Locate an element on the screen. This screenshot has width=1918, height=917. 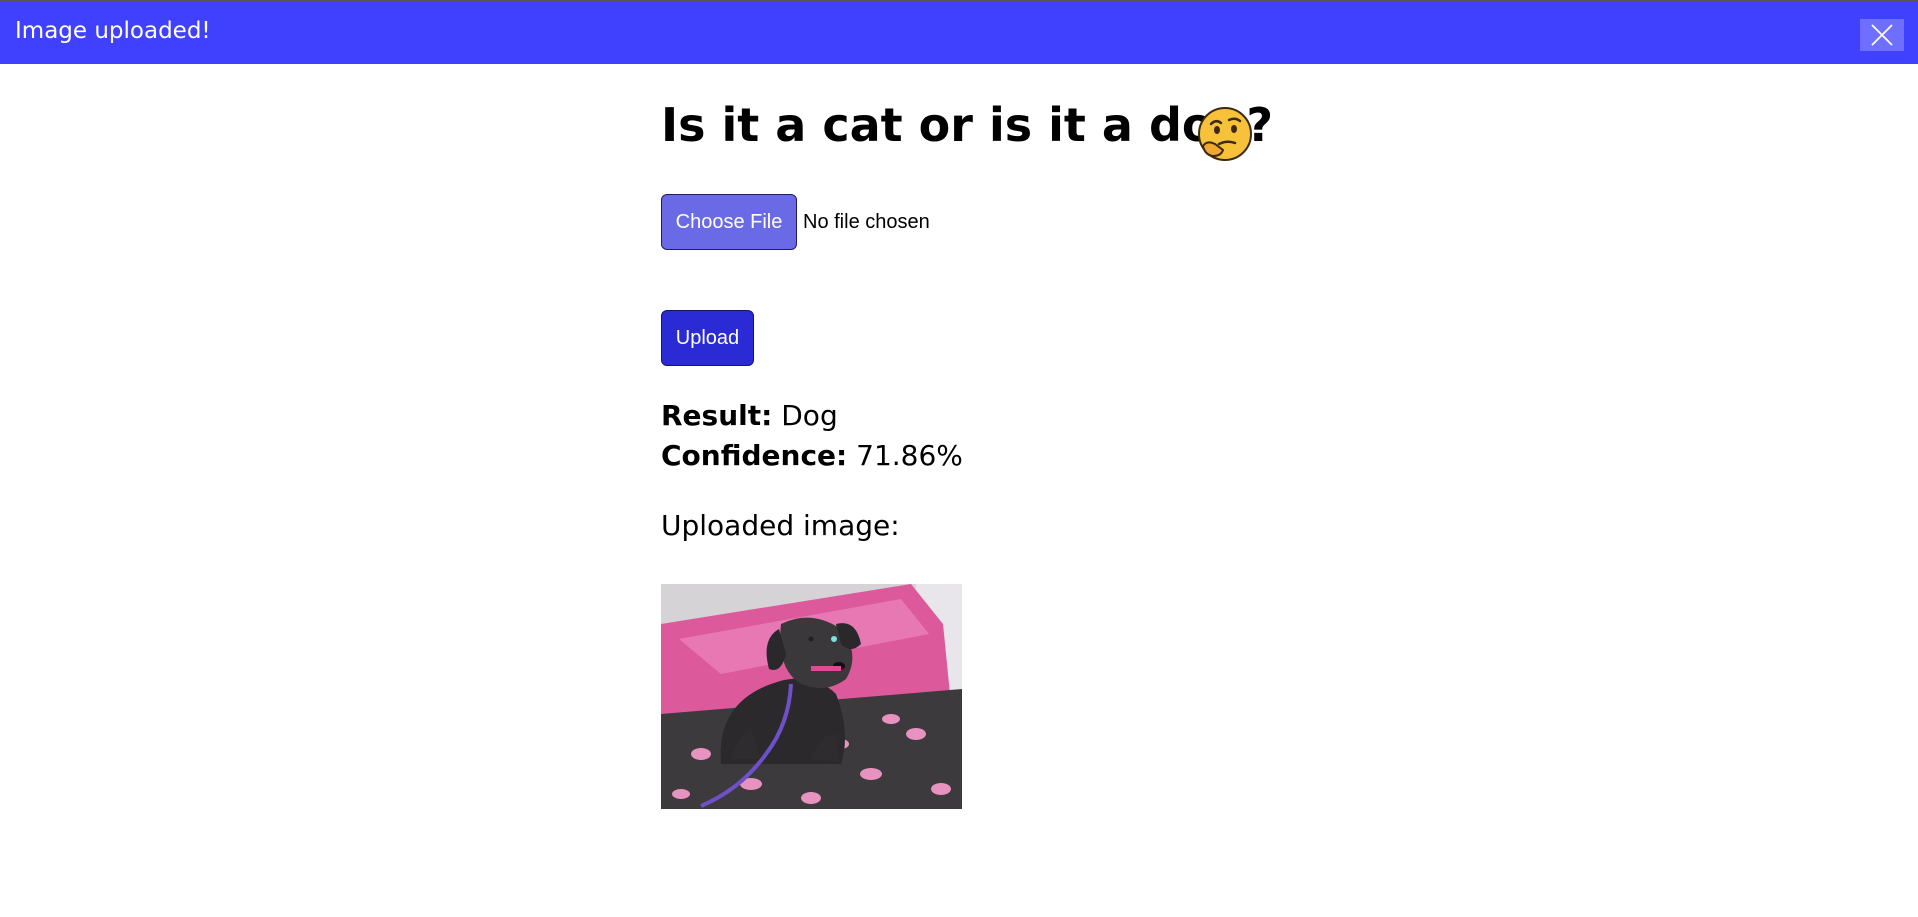
notification-bar: Image uploaded! is located at coordinates (959, 32).